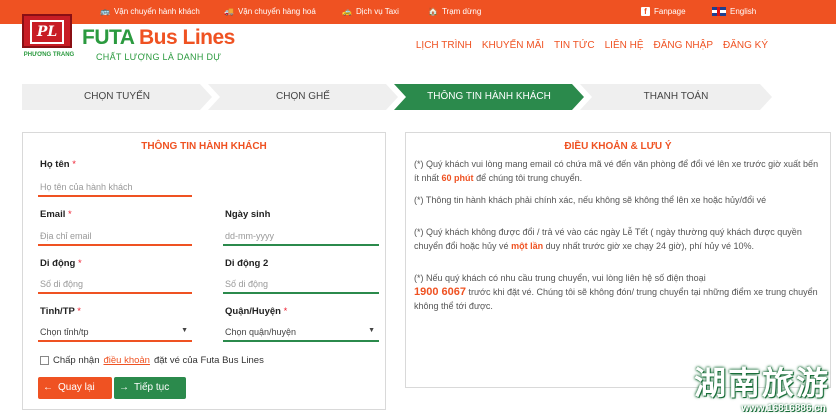 The height and width of the screenshot is (416, 836). Describe the element at coordinates (489, 97) in the screenshot. I see `step-passenger-info: THÔNG TIN HÀNH KHÁCH` at that location.